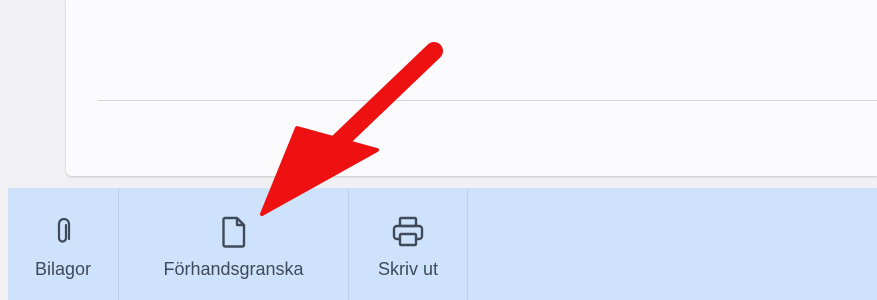 The image size is (877, 300). I want to click on document-icon, so click(234, 232).